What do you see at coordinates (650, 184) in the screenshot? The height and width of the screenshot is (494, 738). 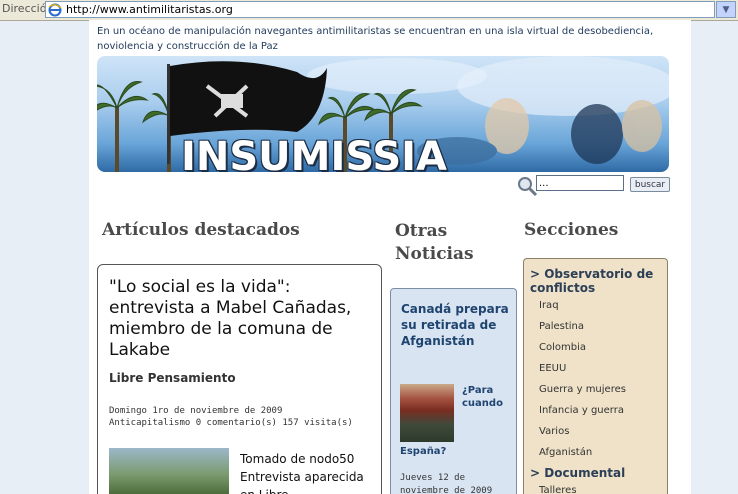 I see `search-button: buscar` at bounding box center [650, 184].